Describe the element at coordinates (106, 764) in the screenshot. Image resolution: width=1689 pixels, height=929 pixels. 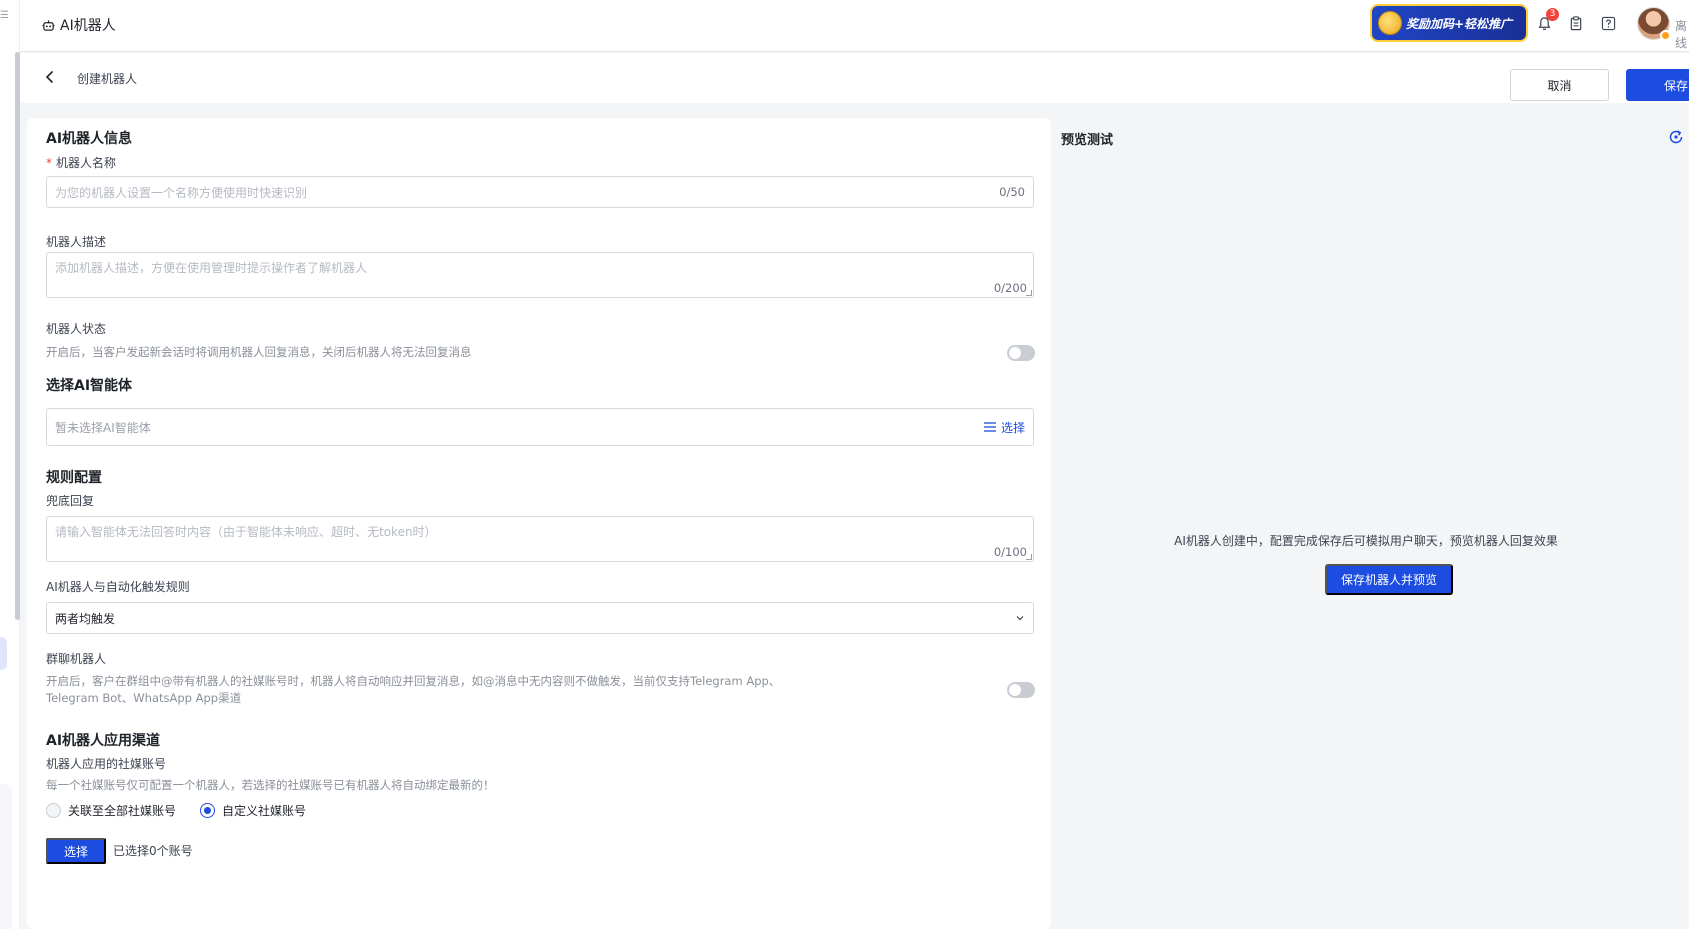
I see `account-label: 机器人应用的社媒账号` at that location.